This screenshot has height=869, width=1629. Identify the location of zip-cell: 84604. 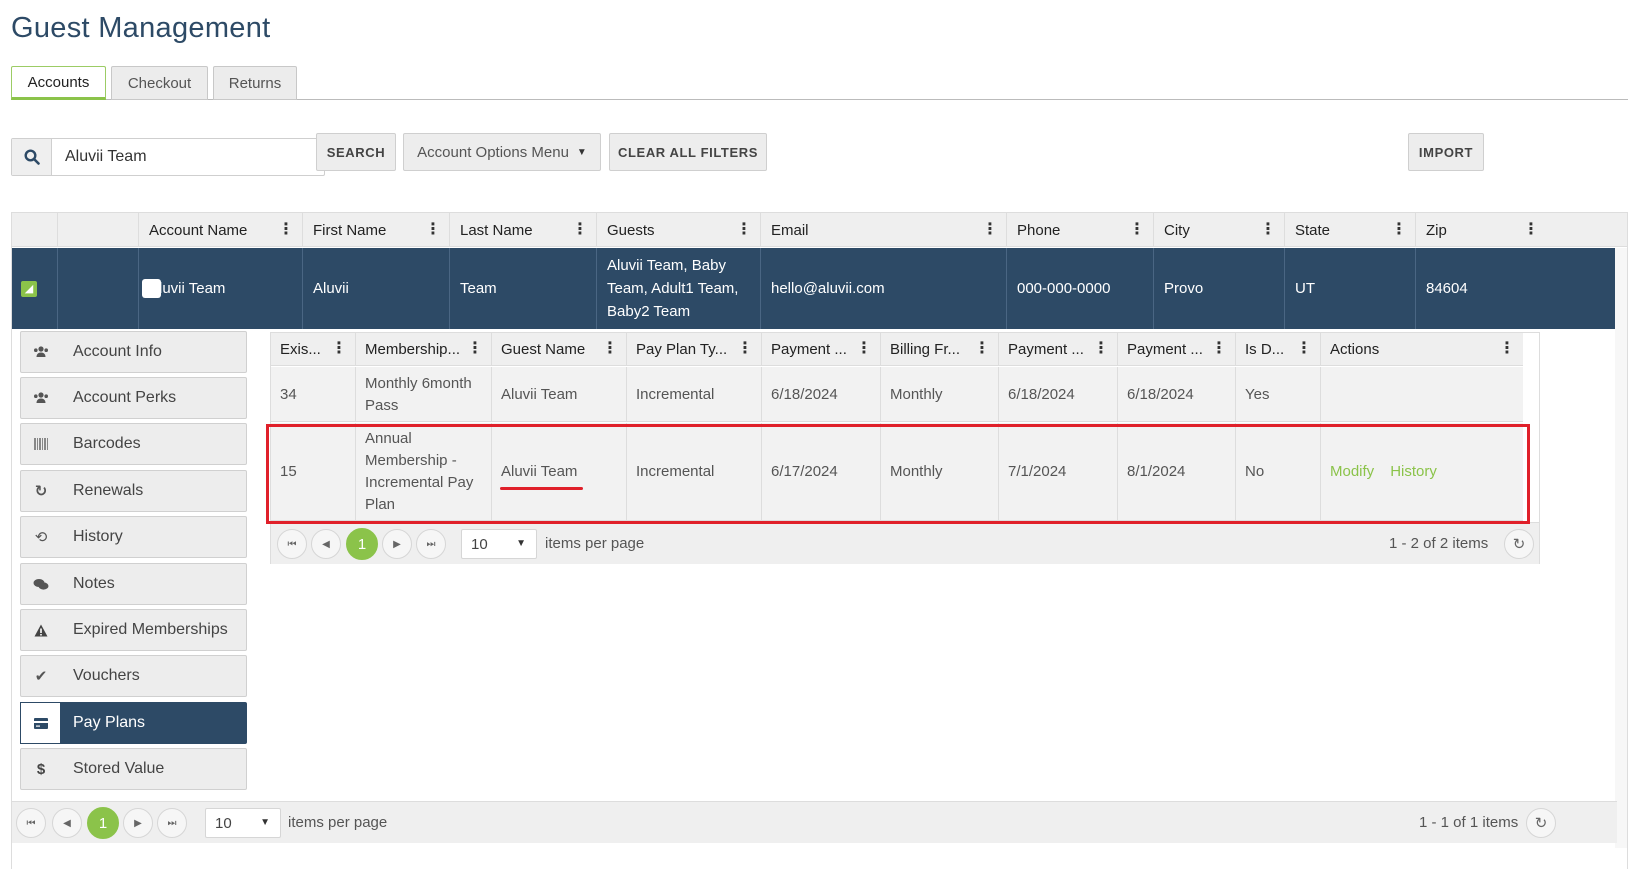
(1516, 288).